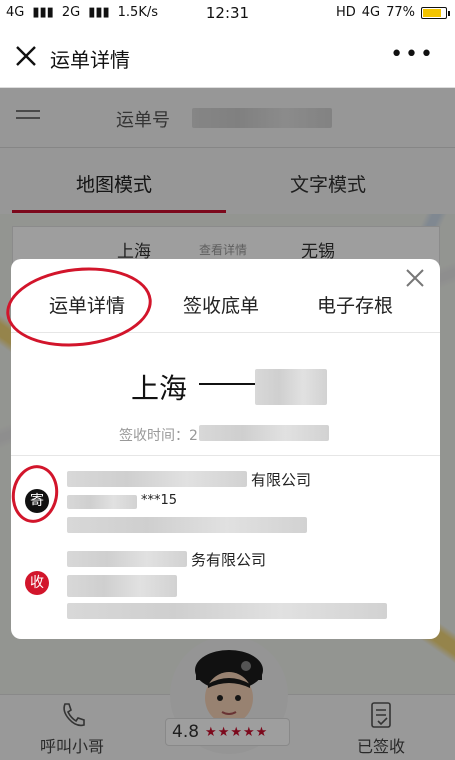 The width and height of the screenshot is (455, 760). What do you see at coordinates (102, 502) in the screenshot?
I see `sender-contact-redacted` at bounding box center [102, 502].